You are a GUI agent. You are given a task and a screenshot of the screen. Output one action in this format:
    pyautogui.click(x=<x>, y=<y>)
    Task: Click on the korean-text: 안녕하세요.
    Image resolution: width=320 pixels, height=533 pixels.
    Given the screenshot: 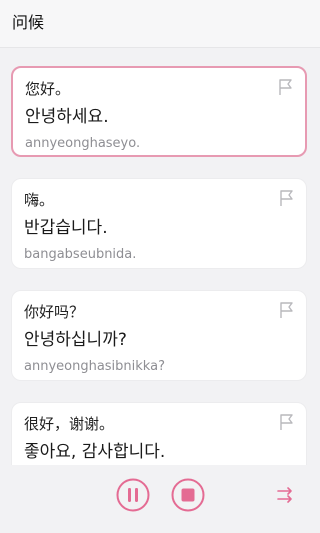 What is the action you would take?
    pyautogui.click(x=67, y=117)
    